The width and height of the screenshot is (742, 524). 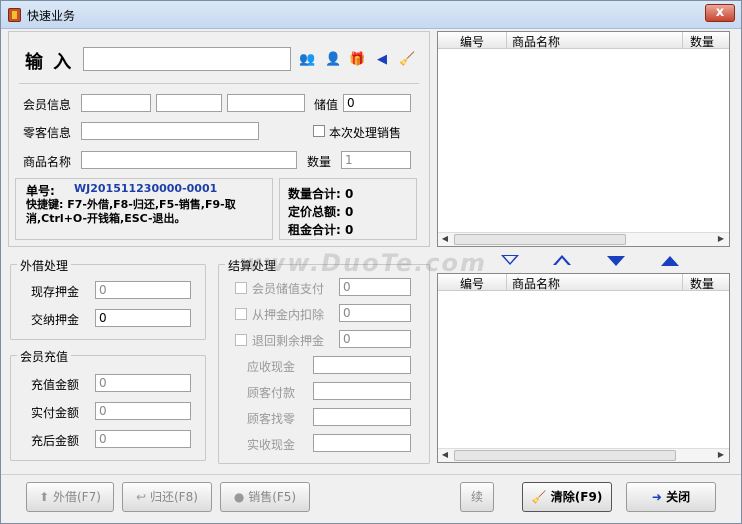 What do you see at coordinates (14, 15) in the screenshot?
I see `app-icon` at bounding box center [14, 15].